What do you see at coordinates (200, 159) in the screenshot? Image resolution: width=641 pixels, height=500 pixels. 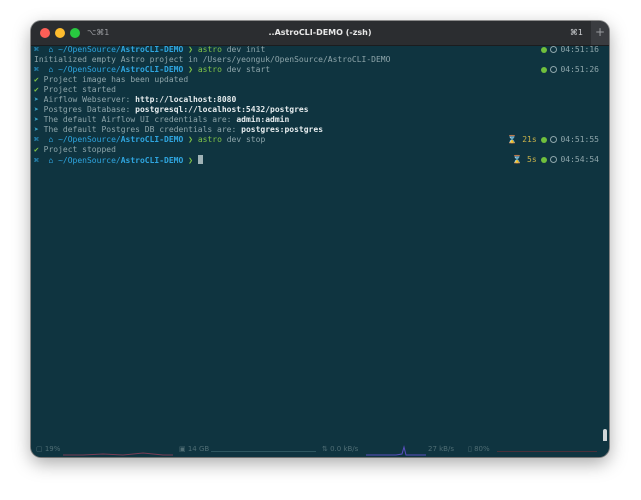 I see `text-cursor` at bounding box center [200, 159].